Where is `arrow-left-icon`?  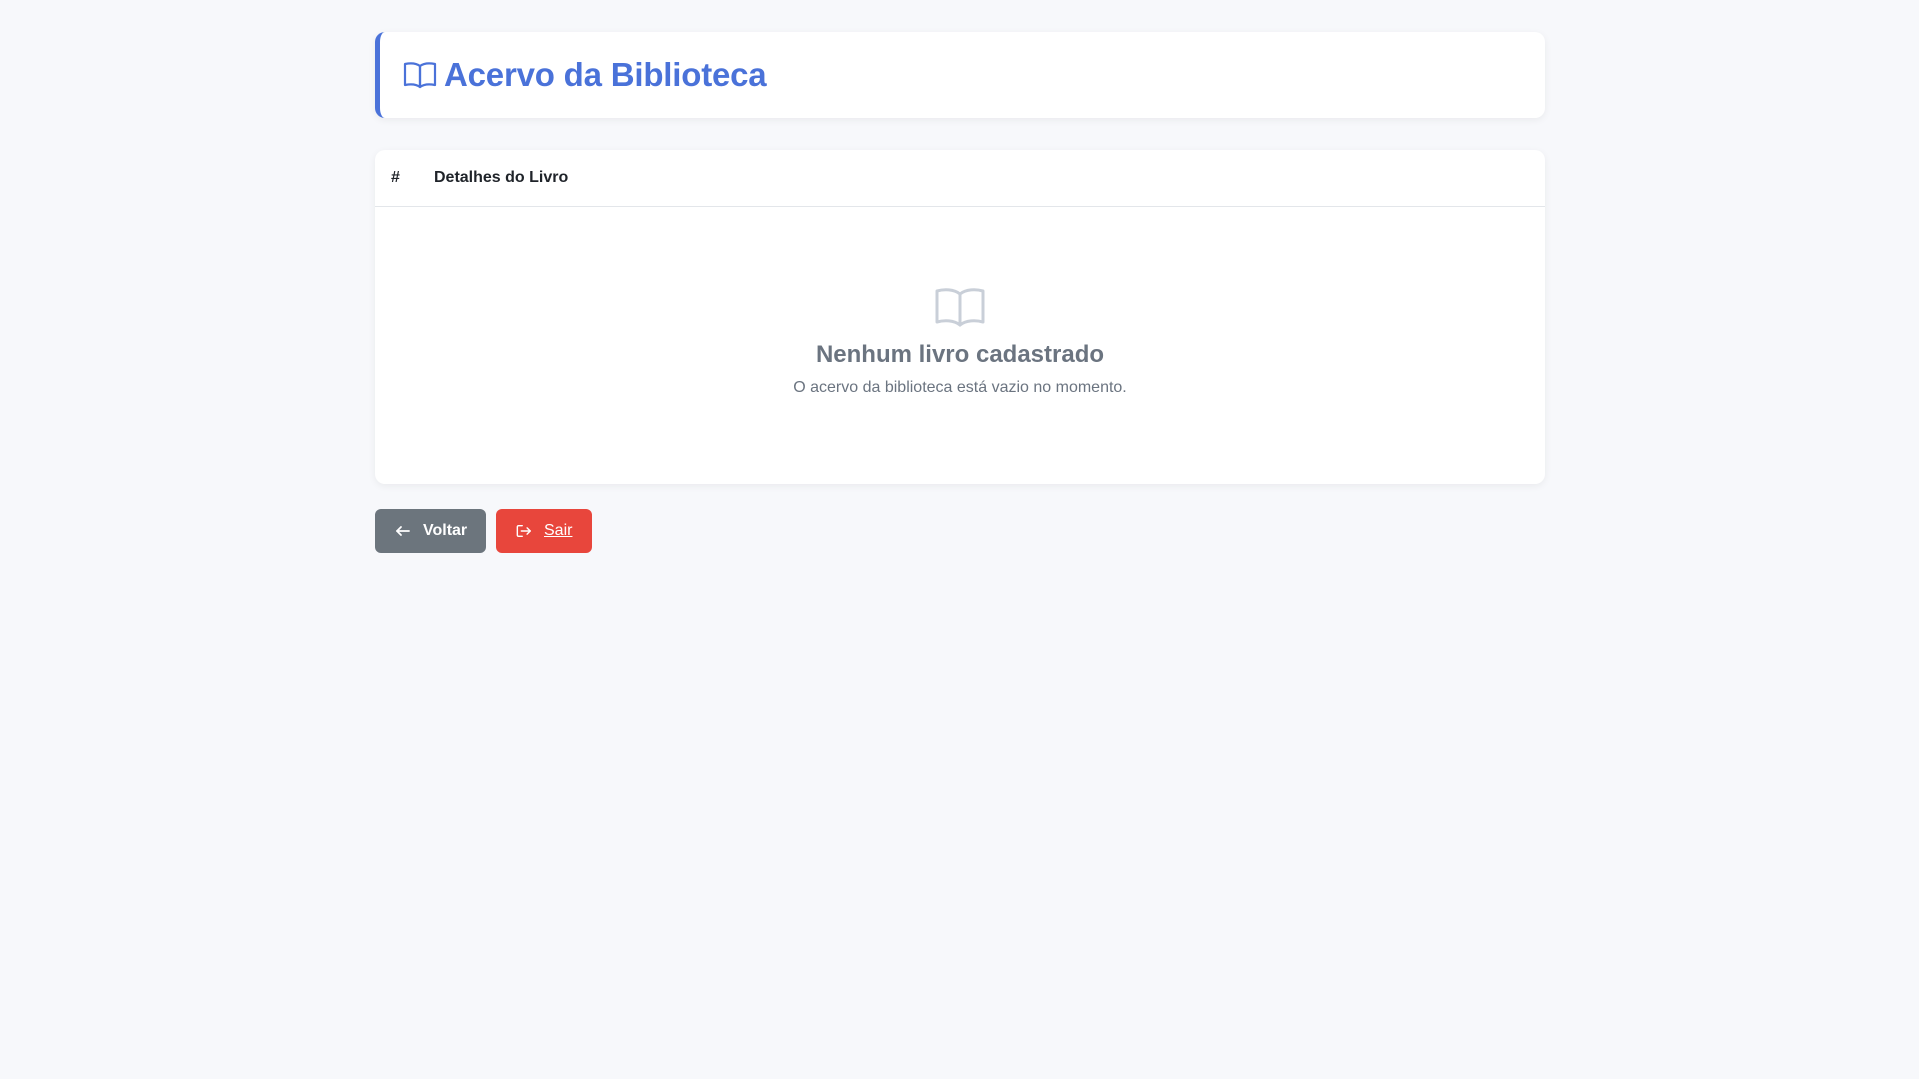 arrow-left-icon is located at coordinates (403, 531).